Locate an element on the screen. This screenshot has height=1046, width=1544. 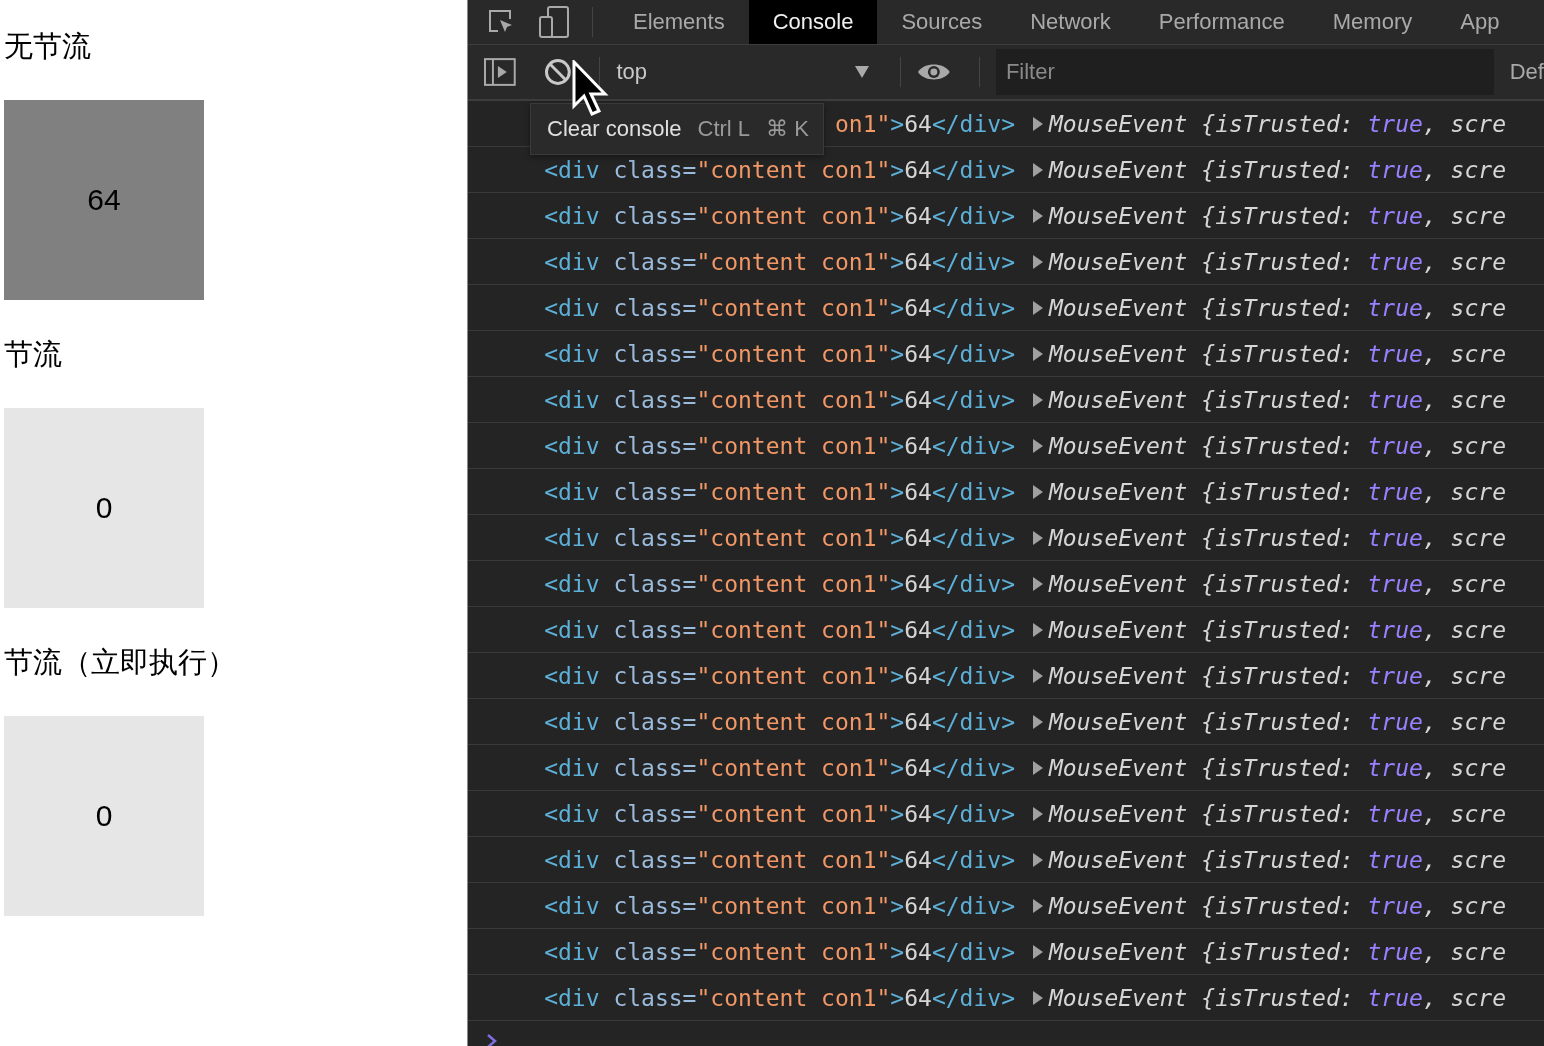
context-dropdown: top is located at coordinates (750, 72).